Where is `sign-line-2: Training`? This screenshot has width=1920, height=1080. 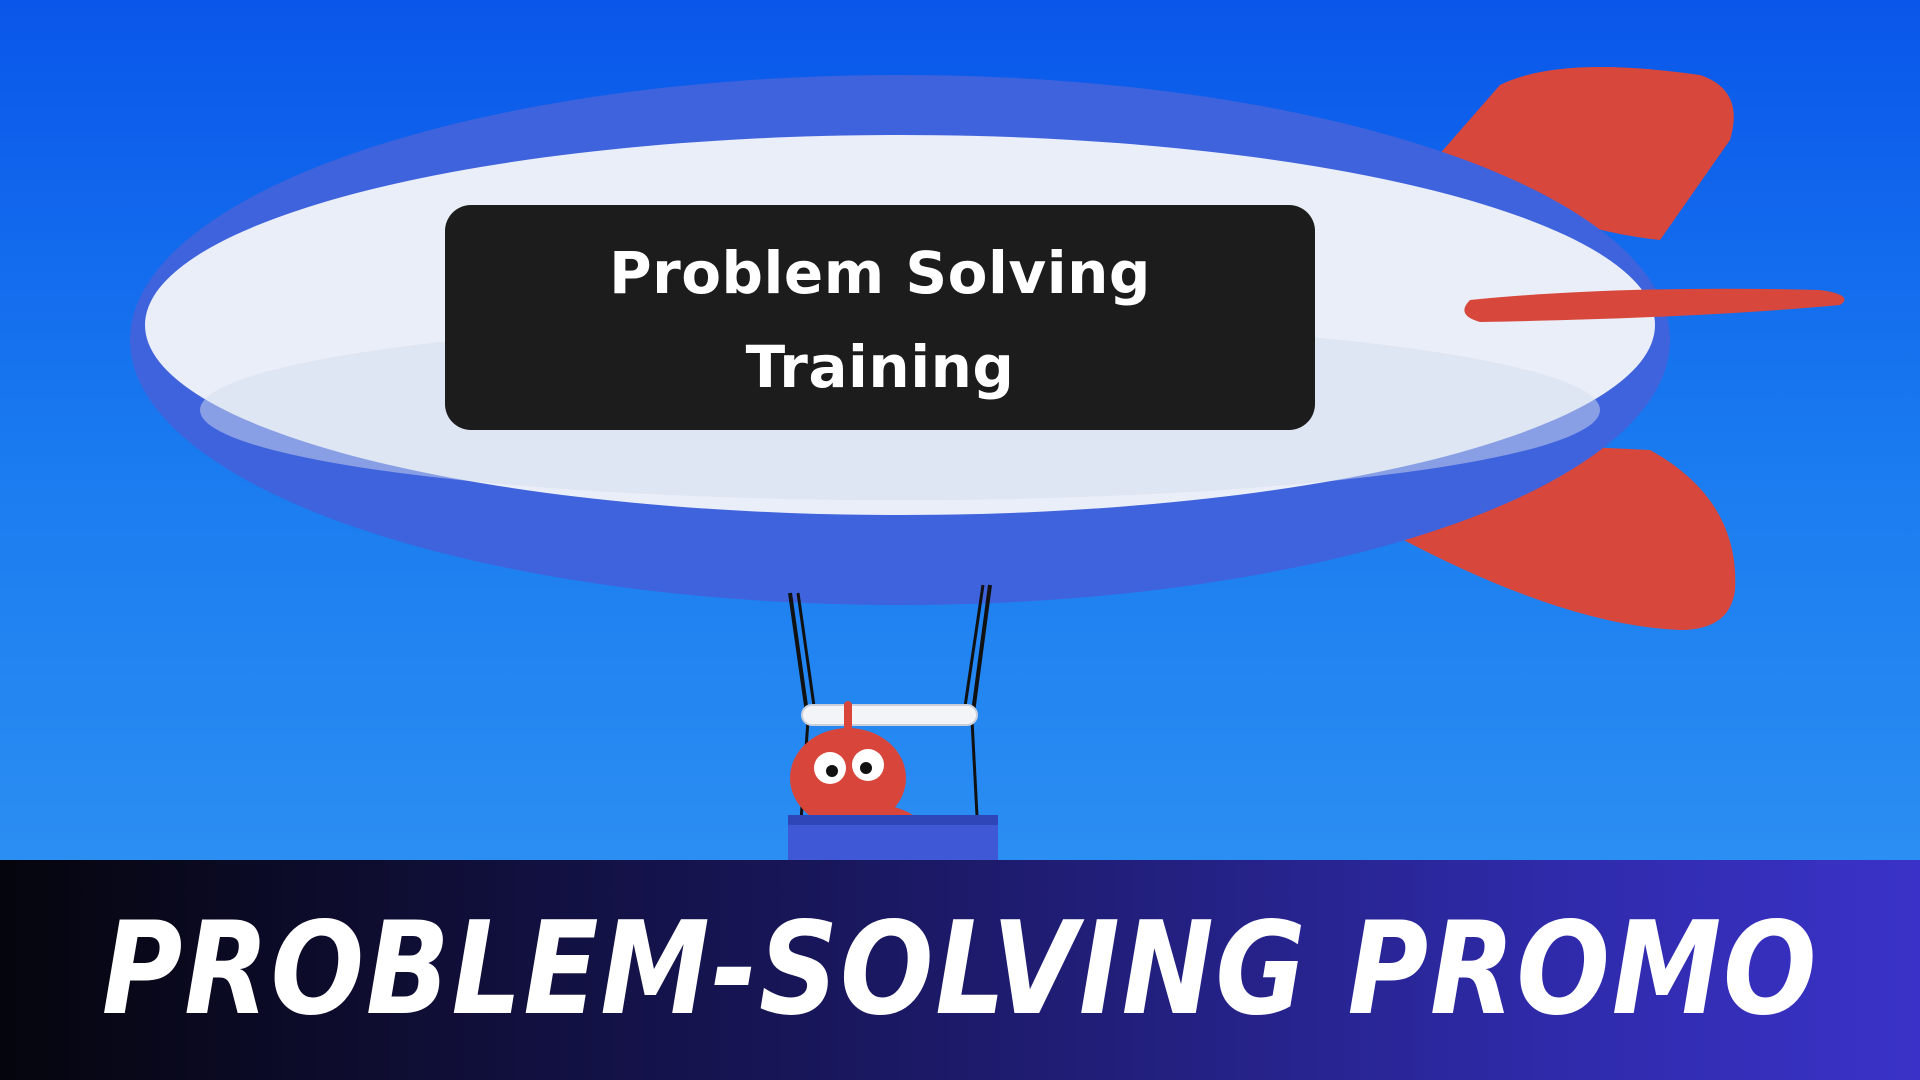
sign-line-2: Training is located at coordinates (880, 367).